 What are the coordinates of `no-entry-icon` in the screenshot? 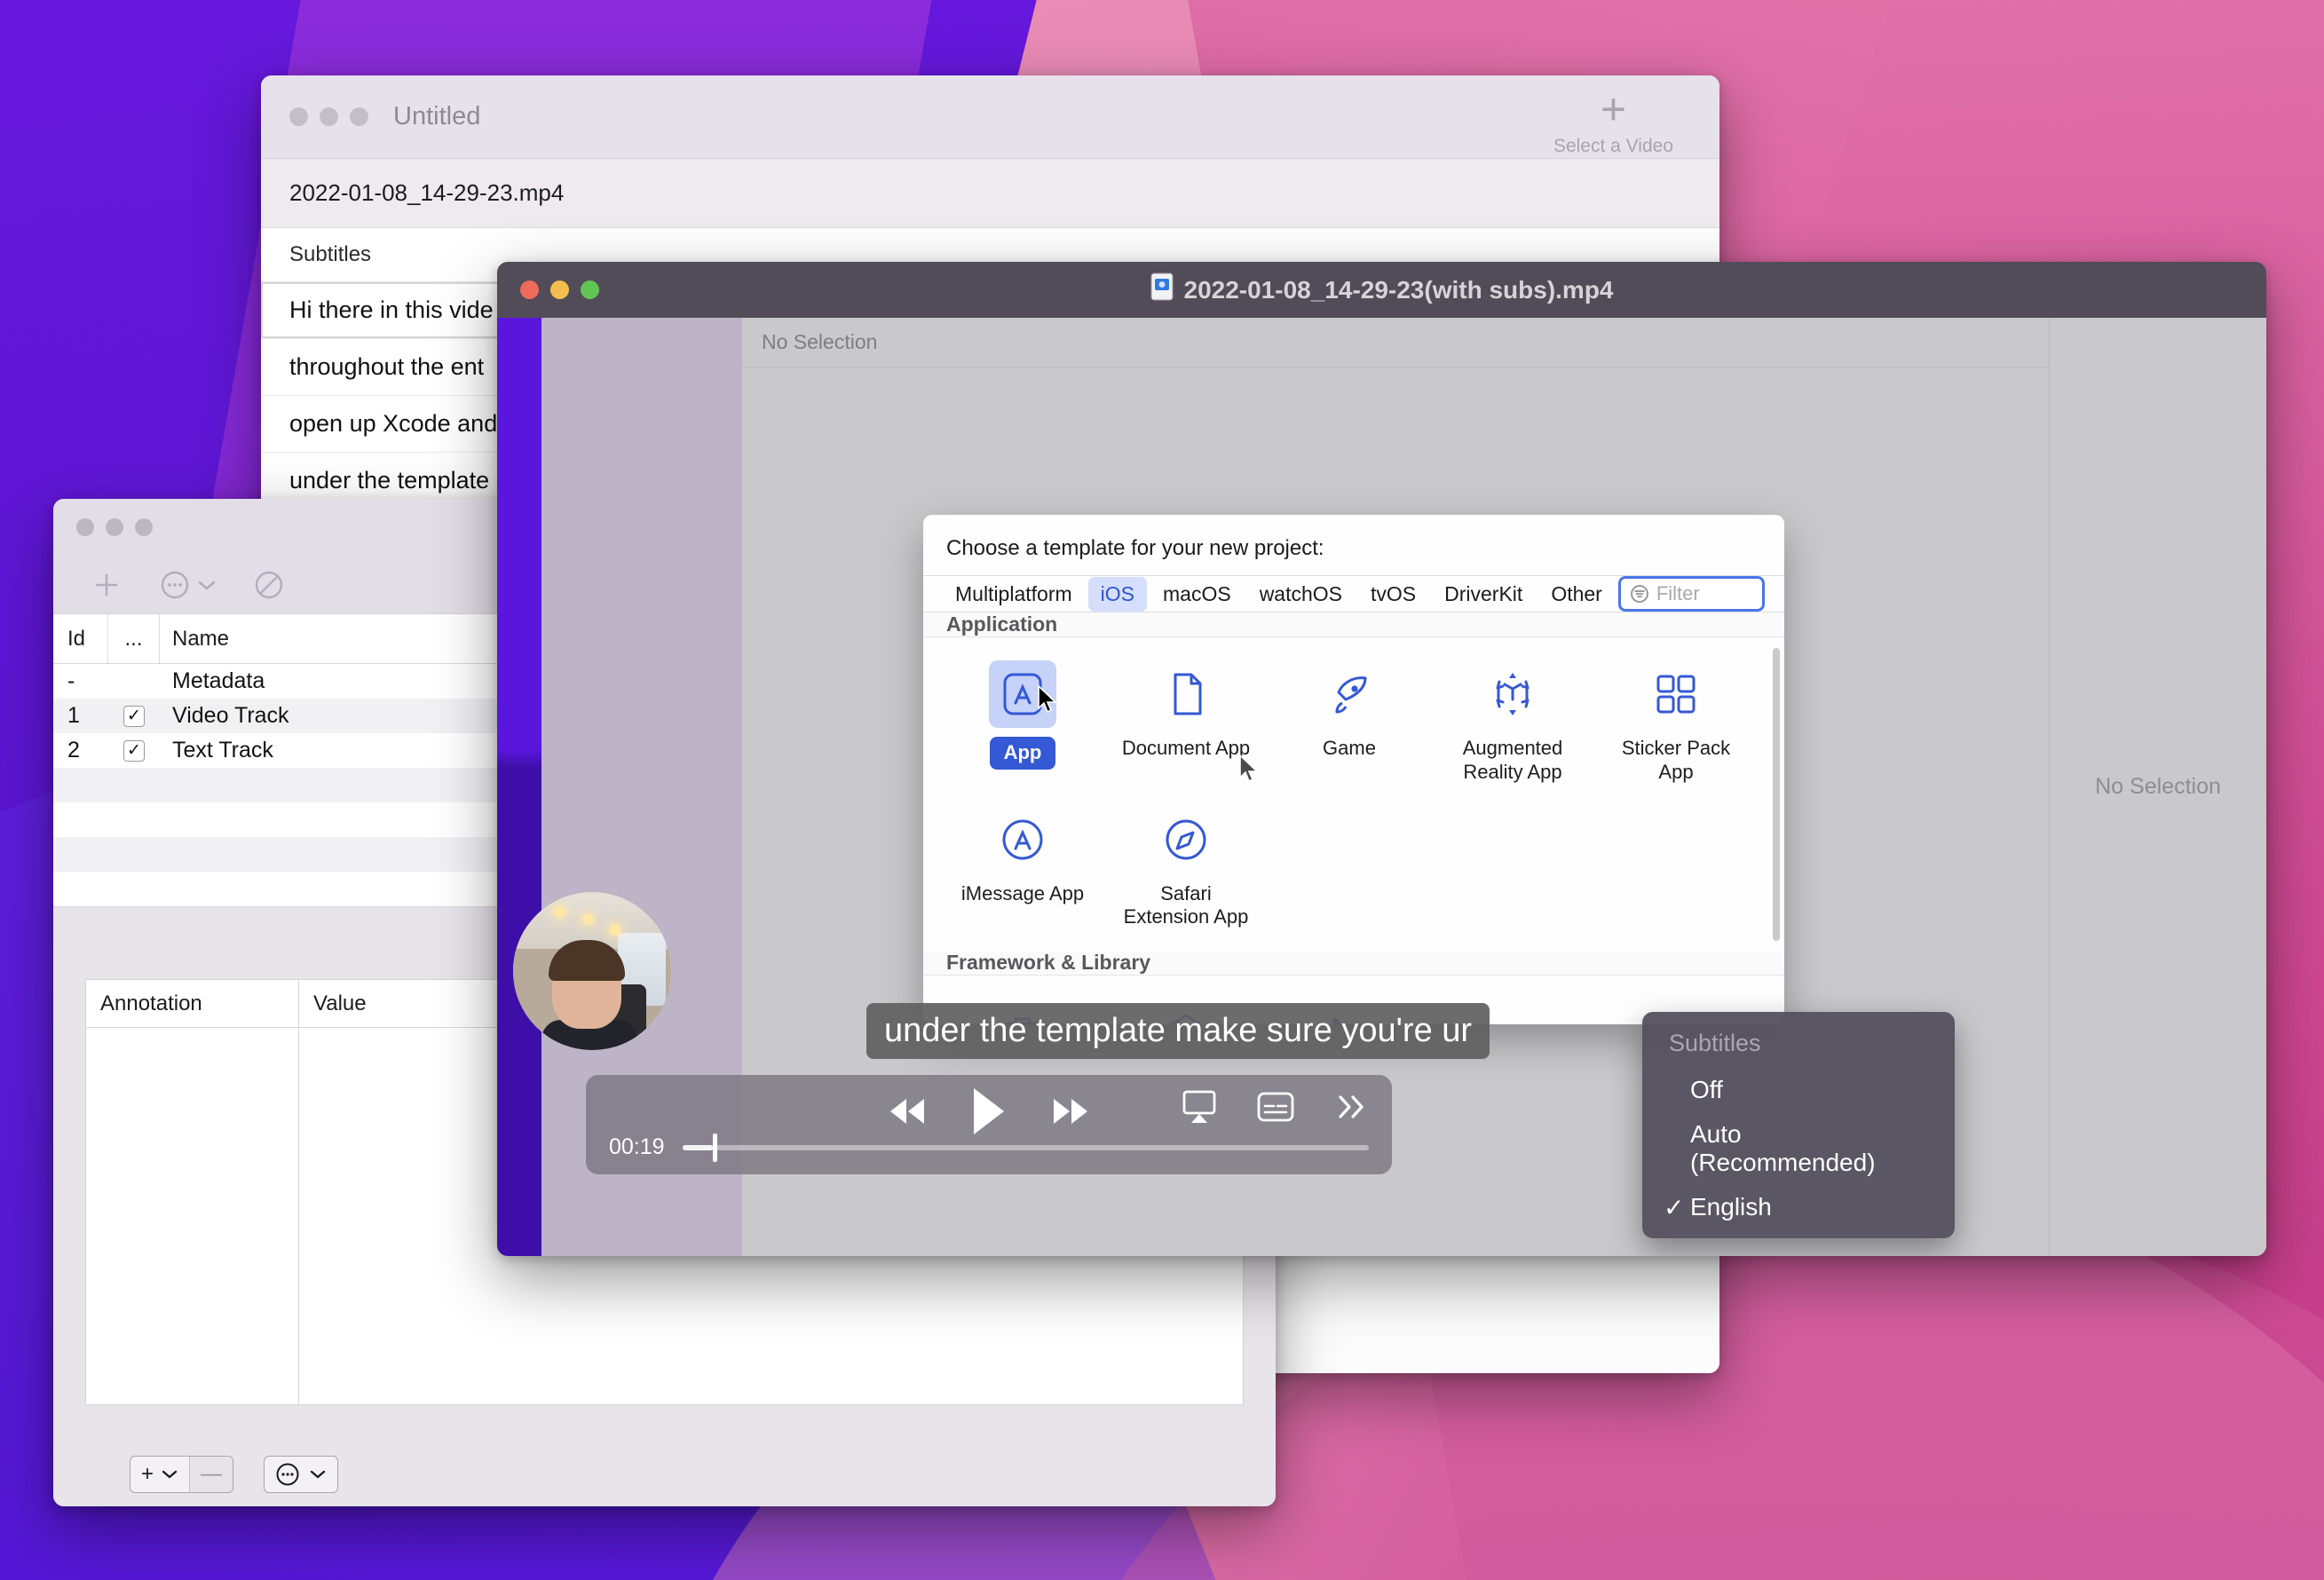 It's located at (269, 584).